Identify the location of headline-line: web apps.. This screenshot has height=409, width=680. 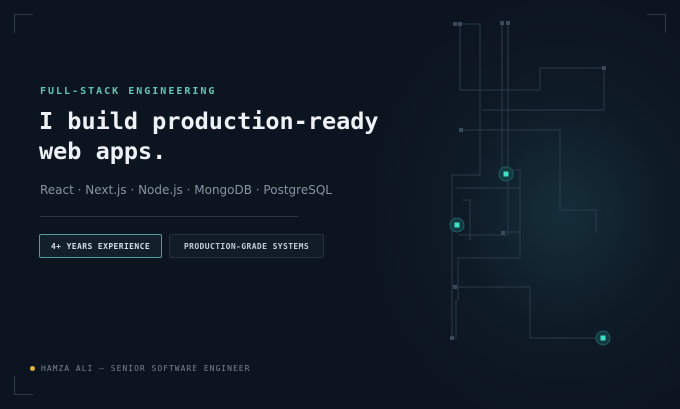
(103, 151).